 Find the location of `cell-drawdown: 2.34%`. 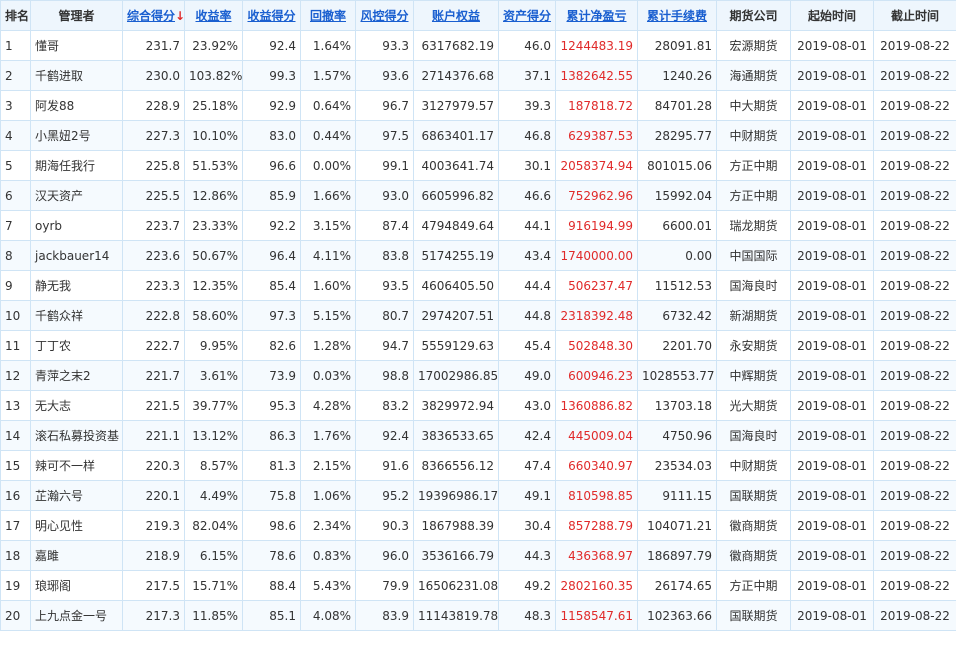

cell-drawdown: 2.34% is located at coordinates (328, 525).